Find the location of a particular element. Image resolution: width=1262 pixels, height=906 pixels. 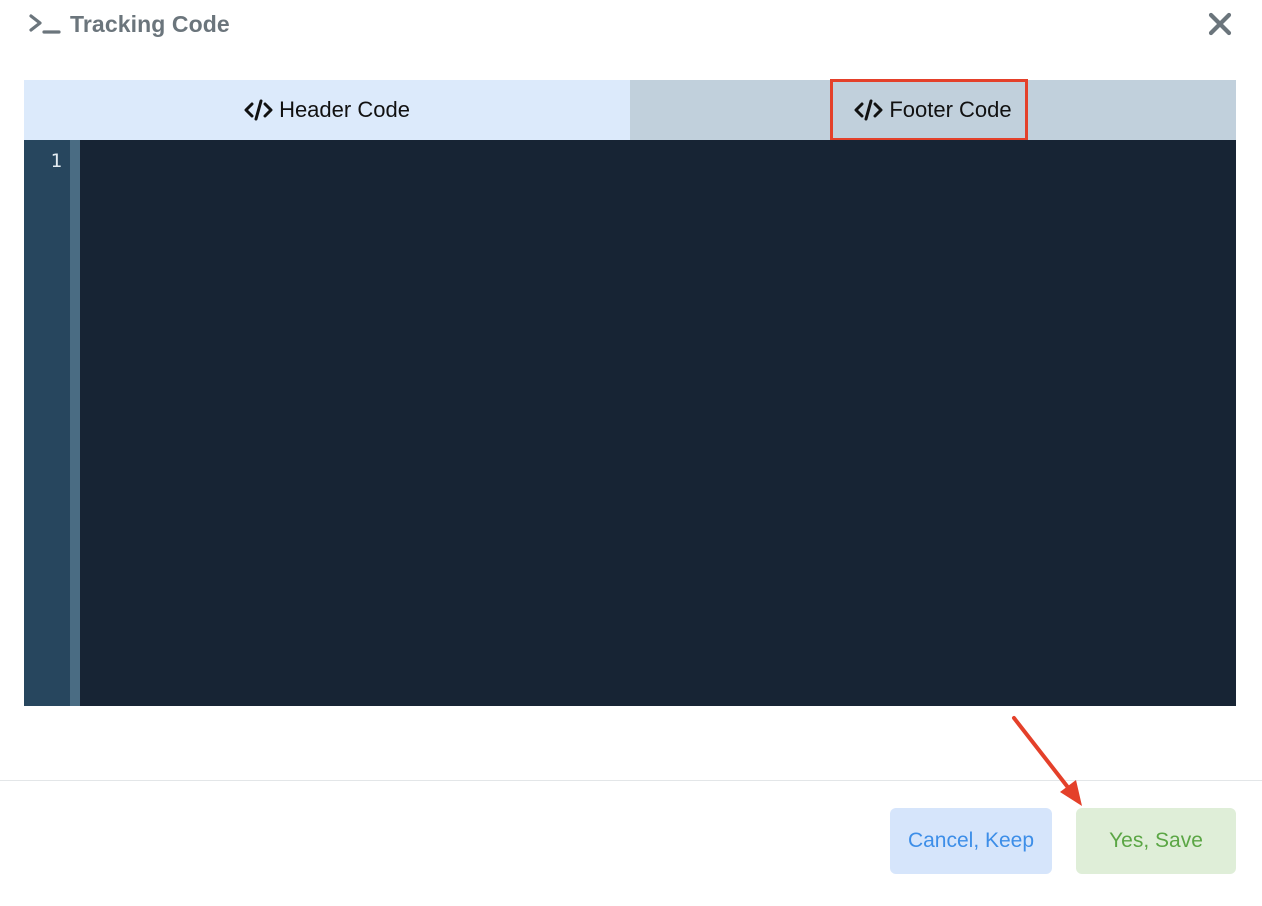

dialog-header: Tracking Code is located at coordinates (631, 30).